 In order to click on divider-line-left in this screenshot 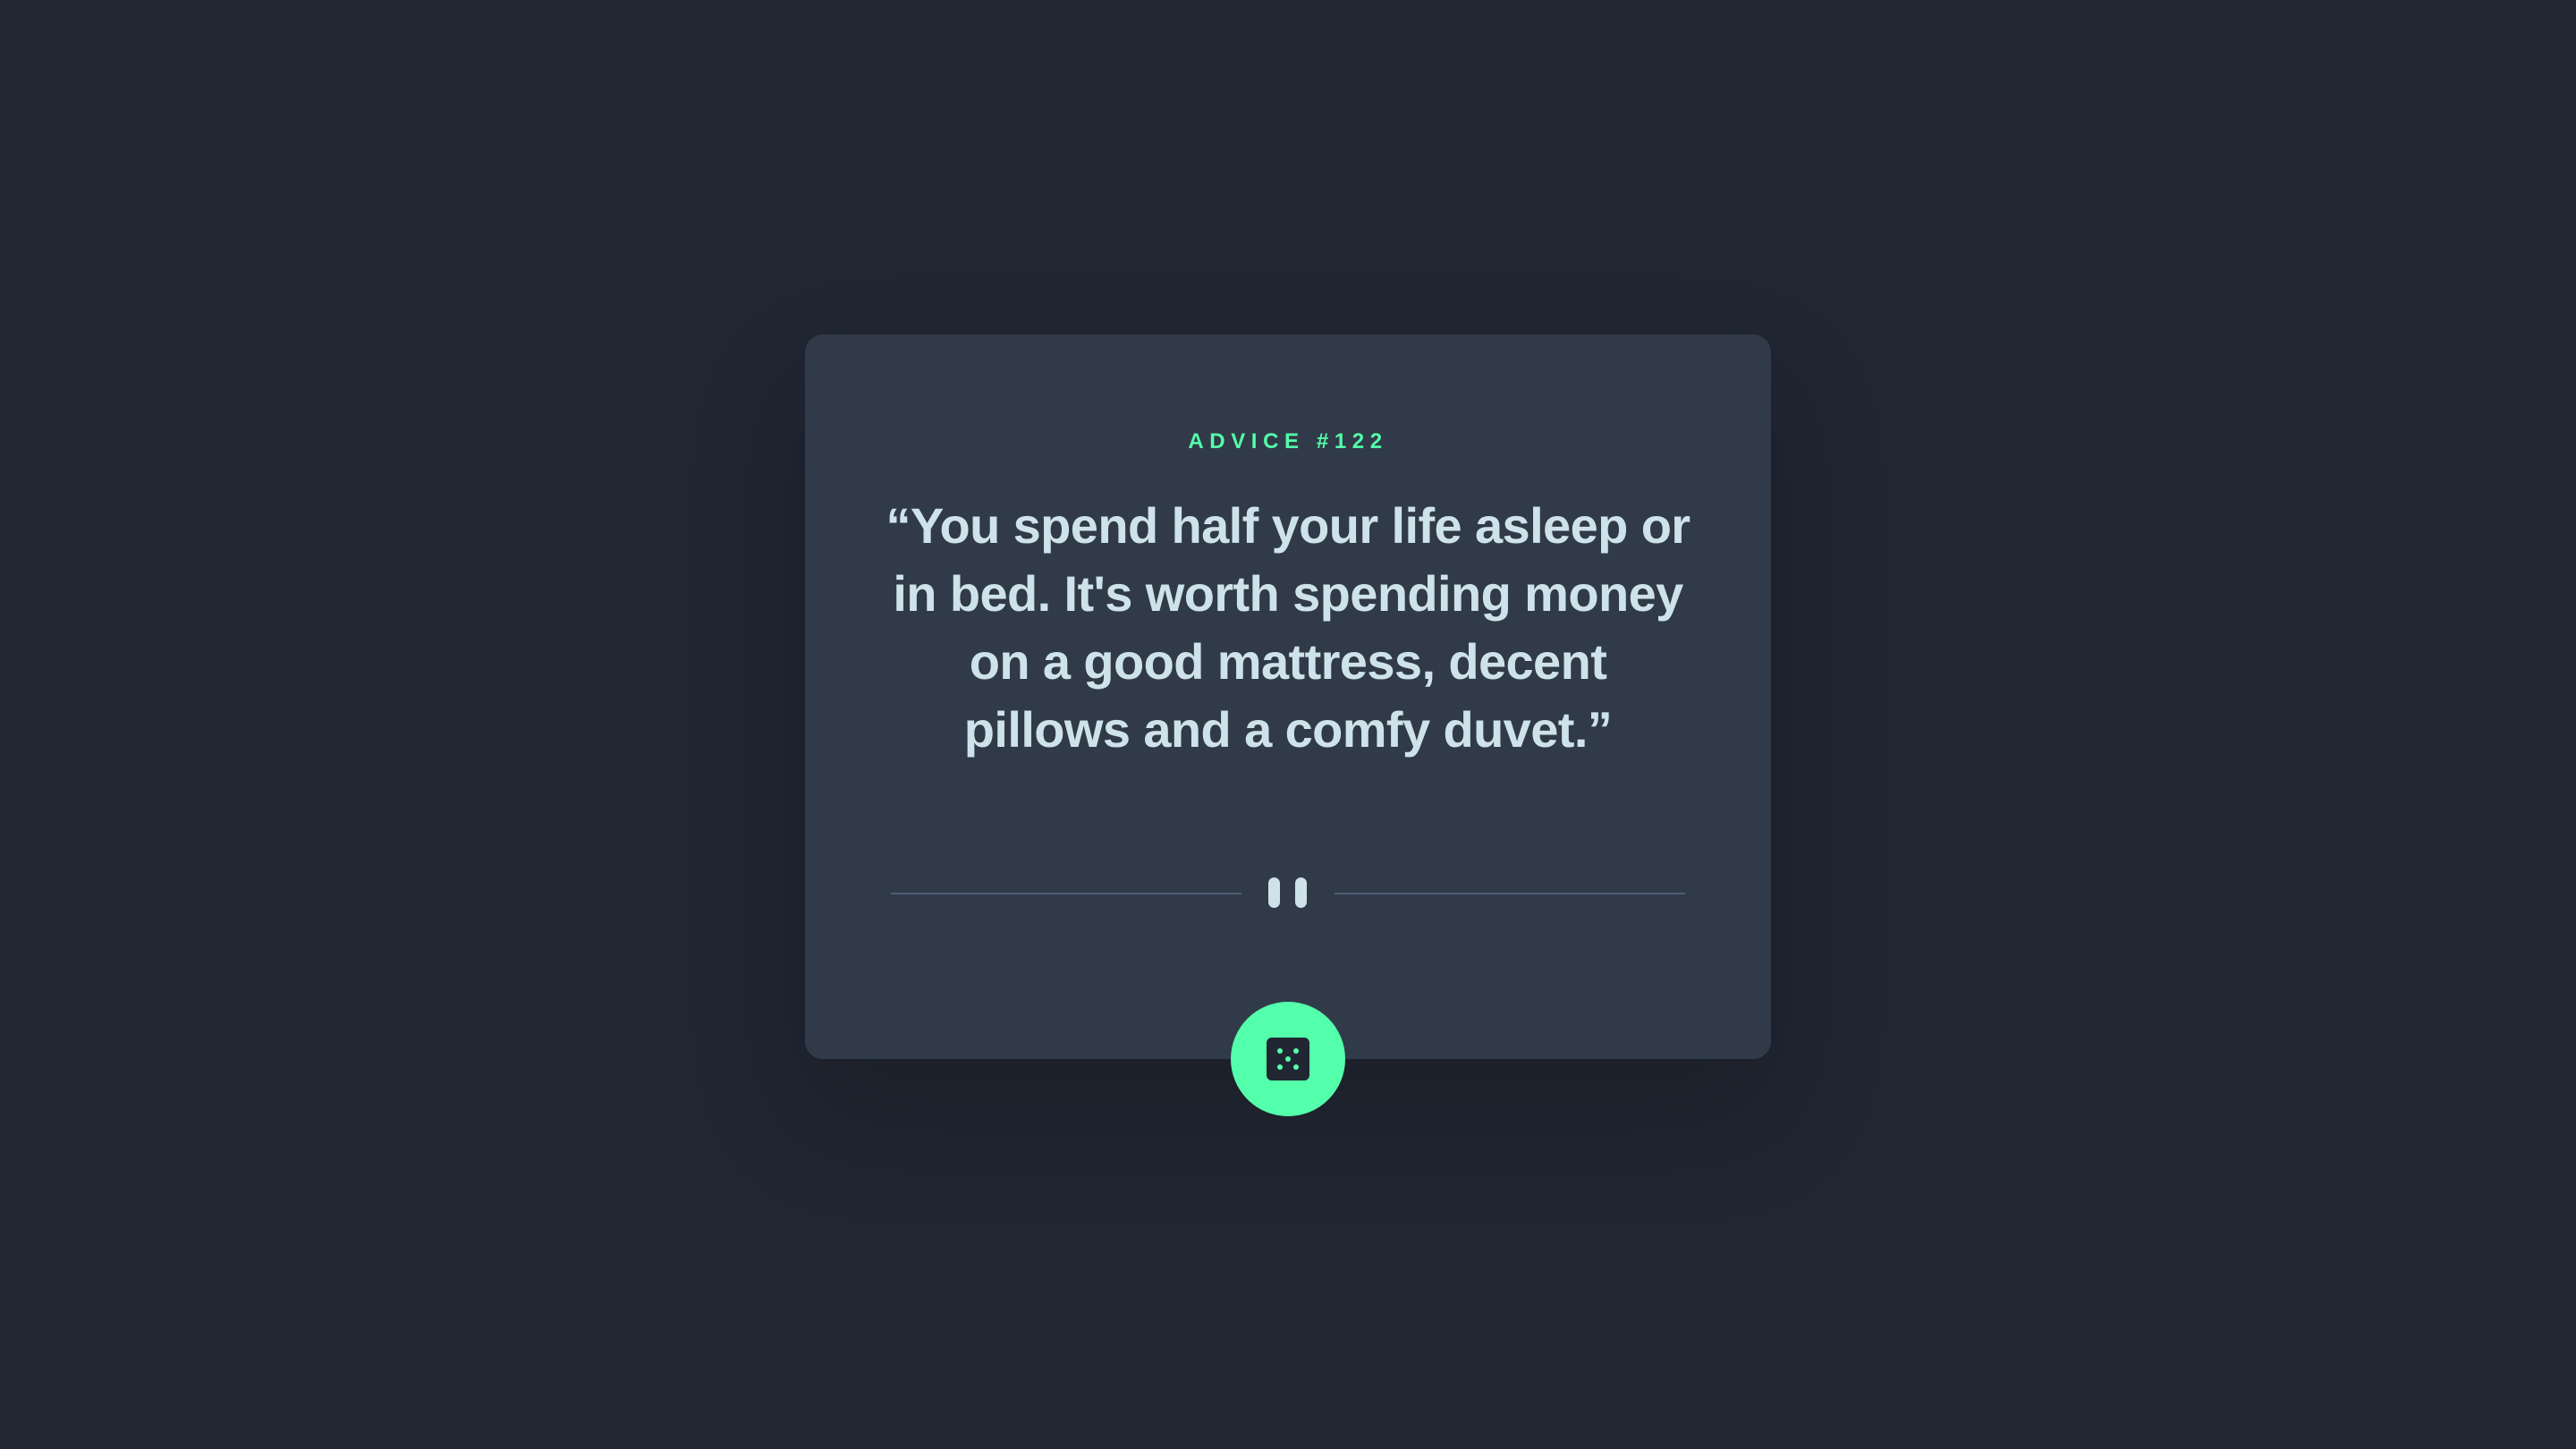, I will do `click(1066, 893)`.